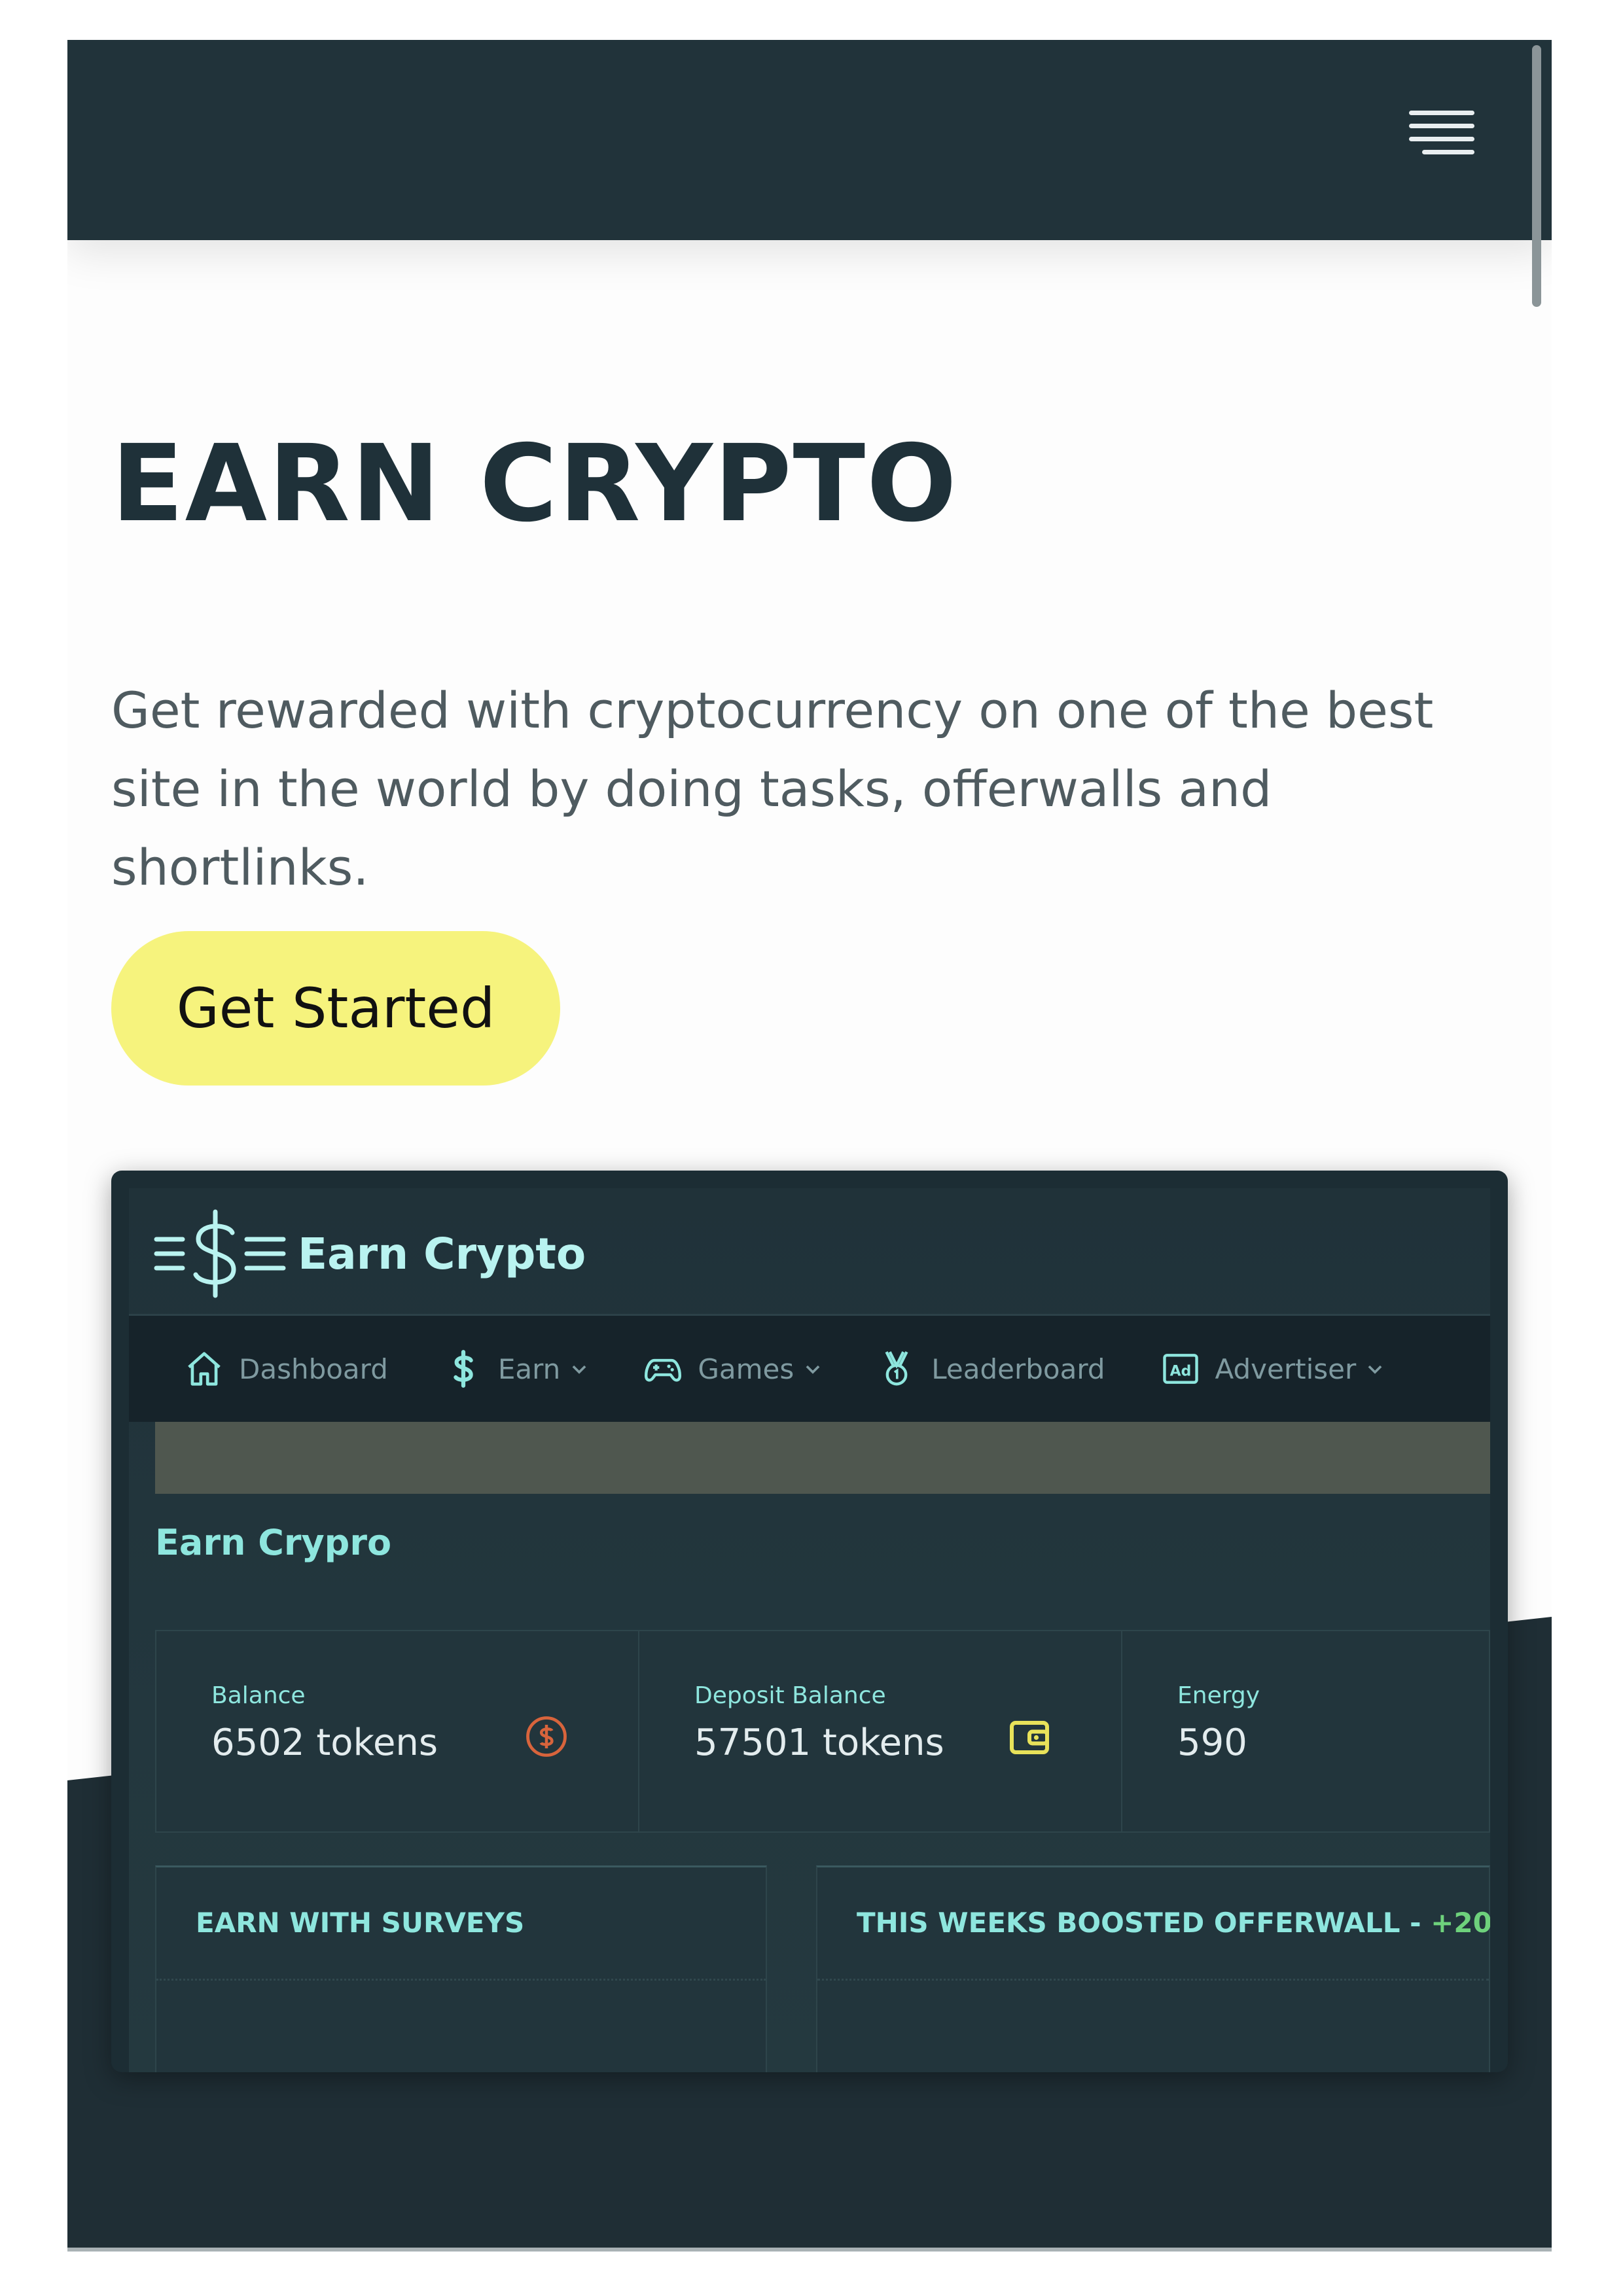  Describe the element at coordinates (205, 1369) in the screenshot. I see `home-icon` at that location.